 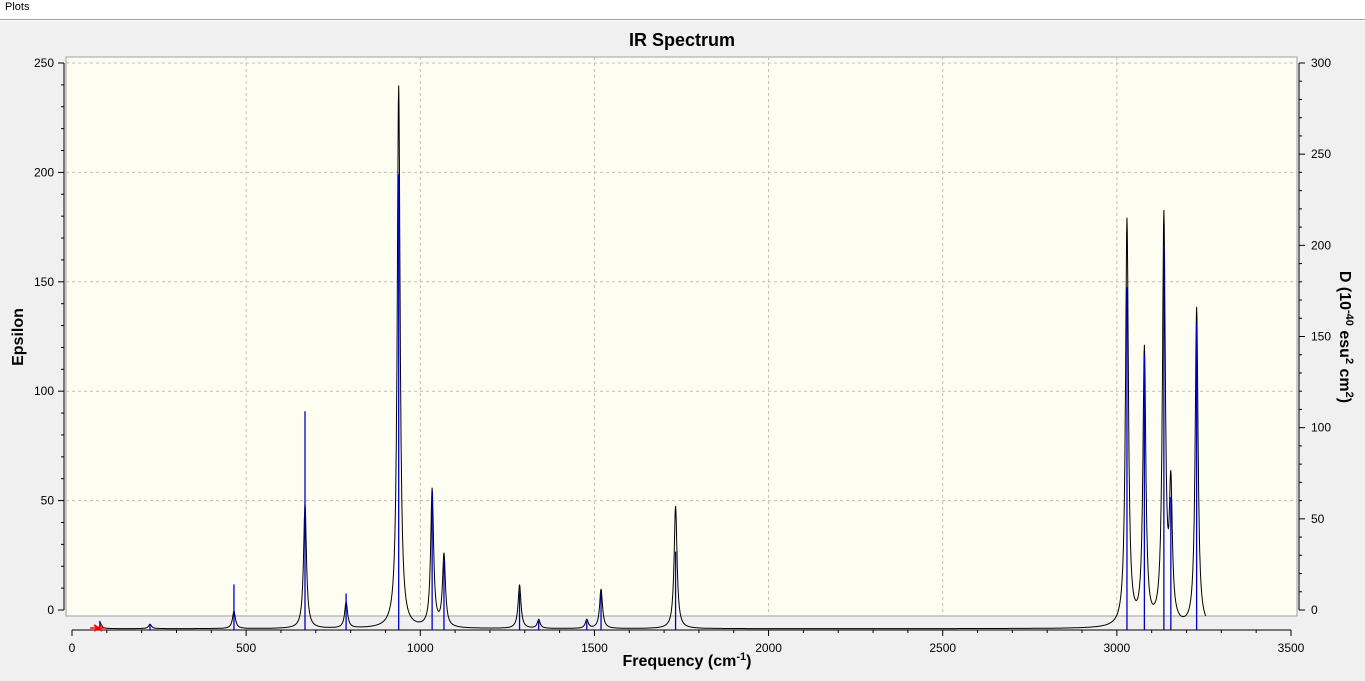 I want to click on y-tick-label: 0, so click(x=50, y=610).